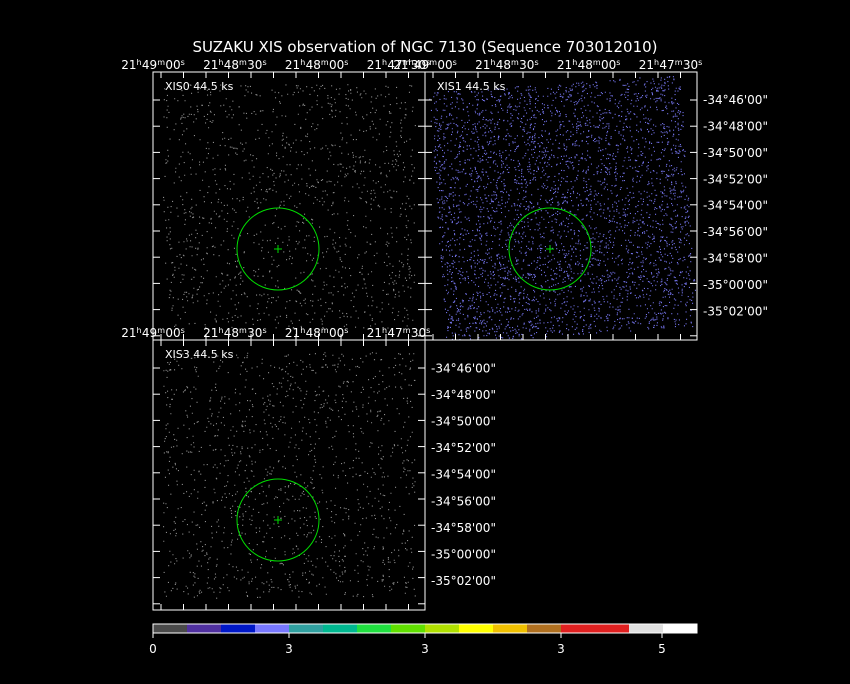 The width and height of the screenshot is (850, 684). What do you see at coordinates (199, 354) in the screenshot?
I see `panel-label: XIS3 44.5 ks` at bounding box center [199, 354].